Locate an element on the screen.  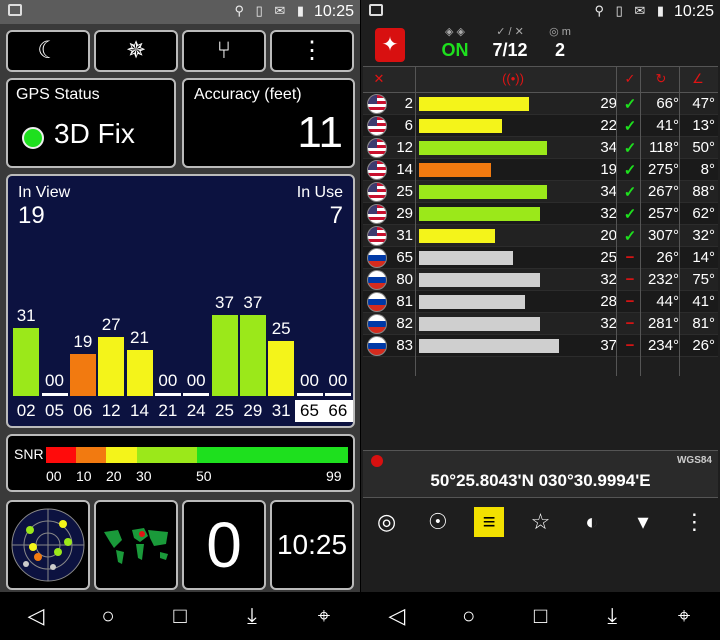
snr-tick: 10 is located at coordinates (84, 476).